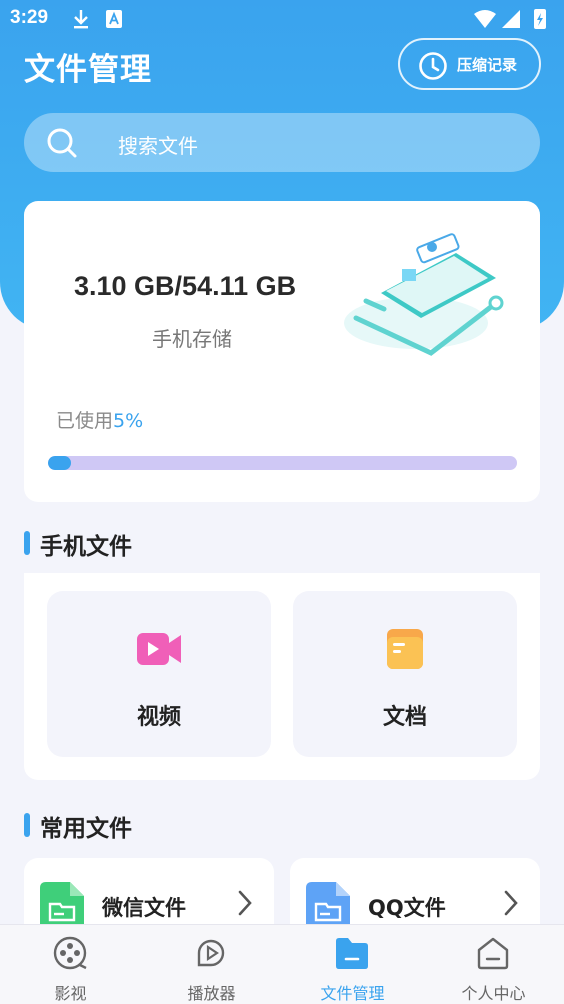 This screenshot has width=564, height=1004. What do you see at coordinates (88, 70) in the screenshot?
I see `page-title: 文件管理` at bounding box center [88, 70].